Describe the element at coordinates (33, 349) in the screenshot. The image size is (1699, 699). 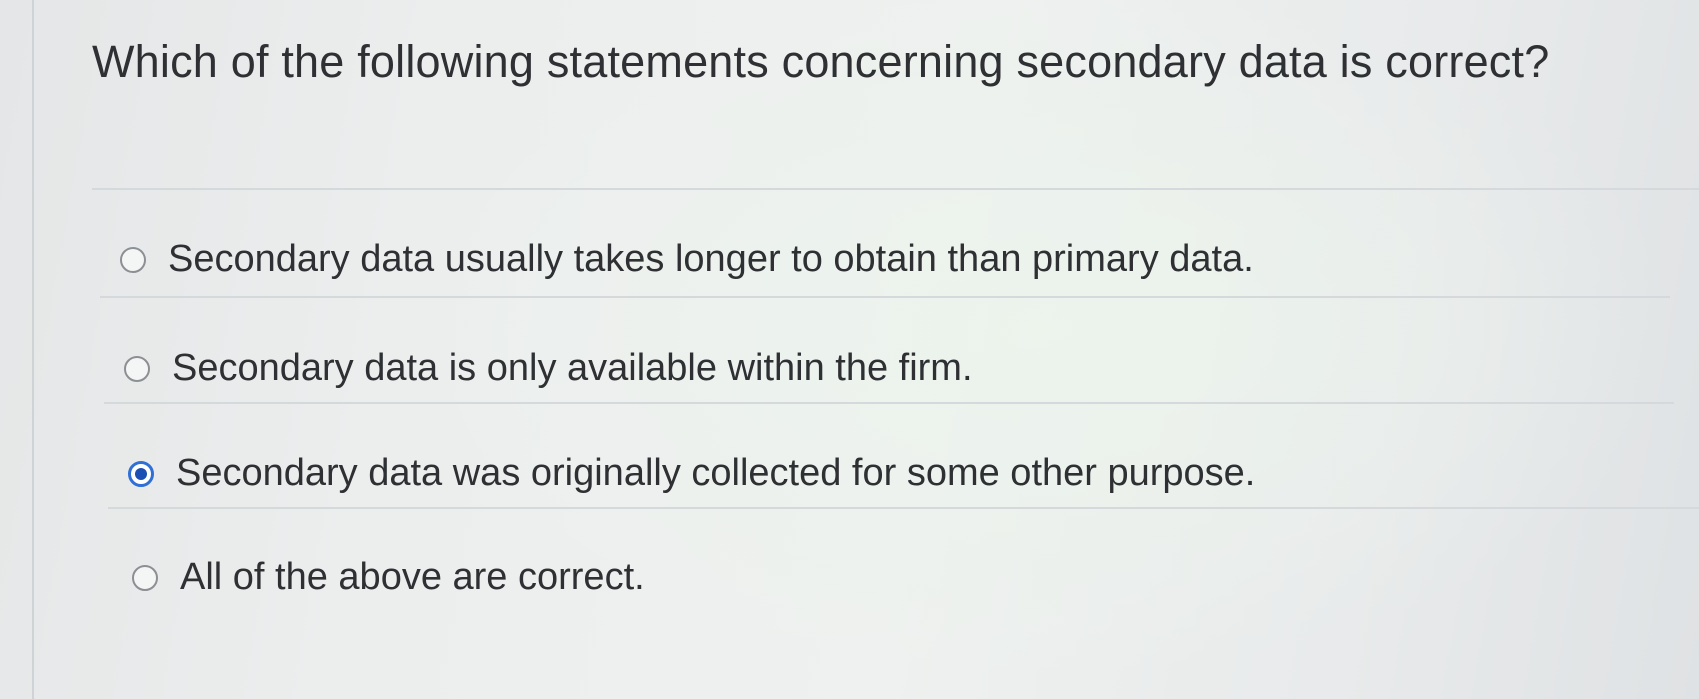
I see `question-panel-border` at that location.